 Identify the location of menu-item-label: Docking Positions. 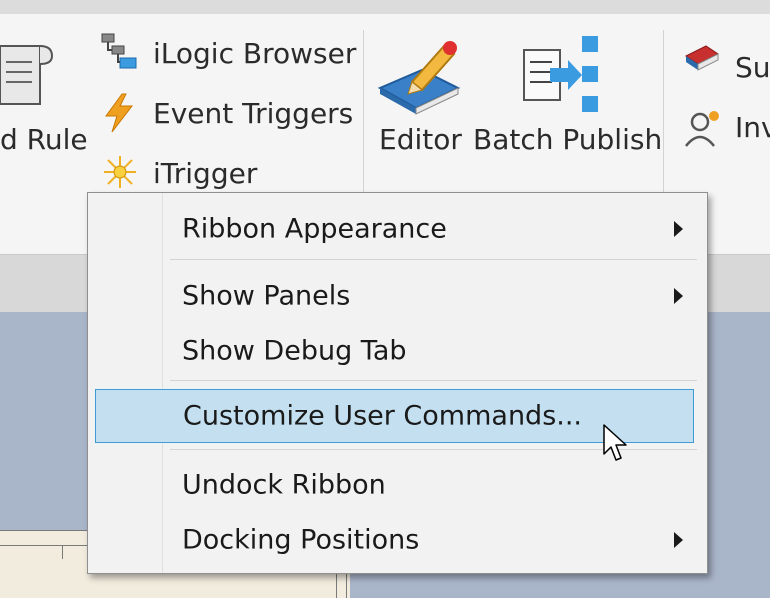
(301, 540).